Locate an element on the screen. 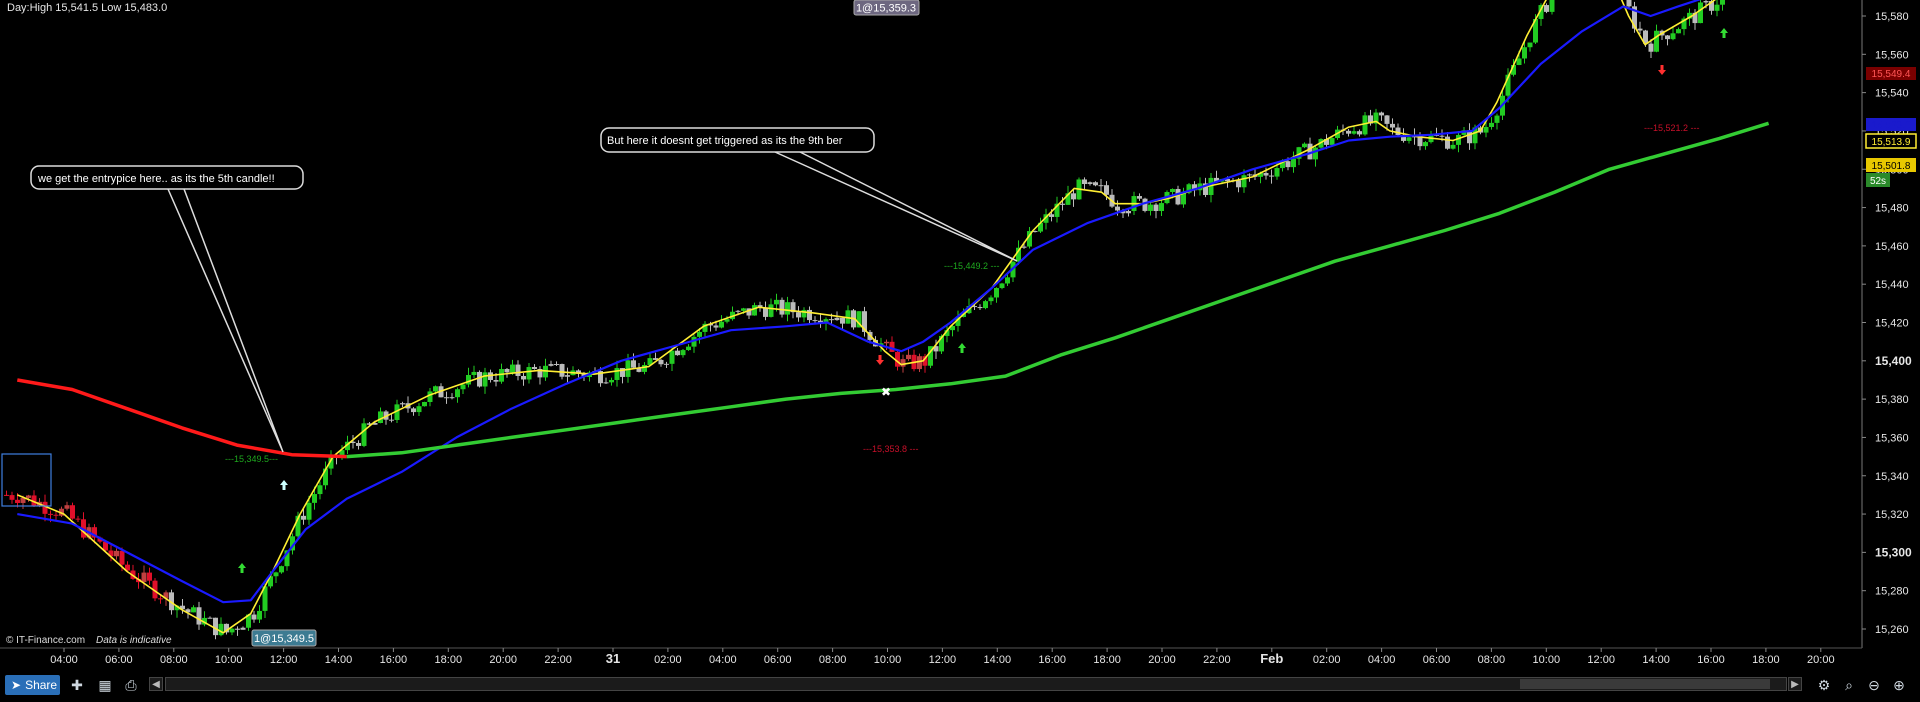 Image resolution: width=1920 pixels, height=702 pixels. bottom-order-tag-text: 1@15,349.5 is located at coordinates (284, 639).